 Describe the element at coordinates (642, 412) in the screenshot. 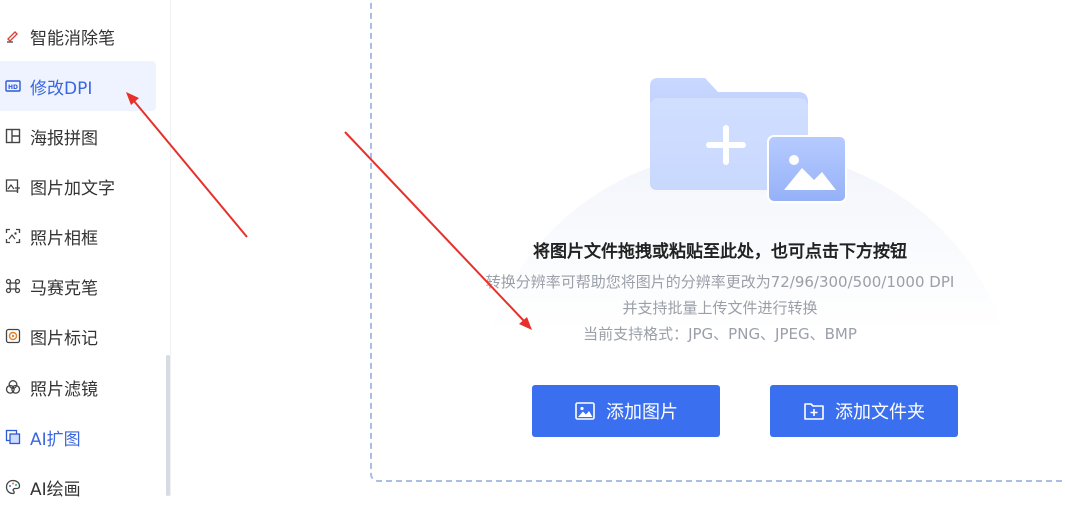

I see `add-image-label: 添加图片` at that location.